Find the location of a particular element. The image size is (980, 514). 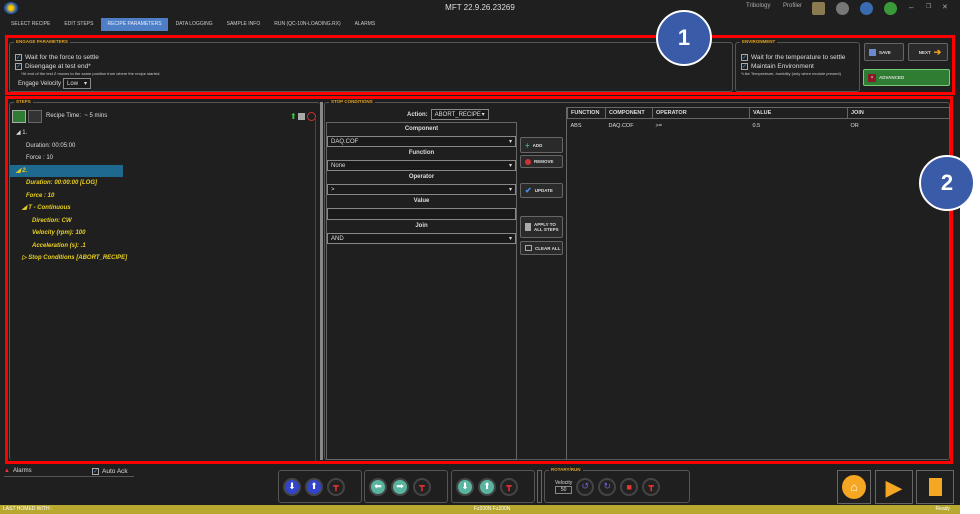

rotate-cw-button: ↻ is located at coordinates (607, 486).